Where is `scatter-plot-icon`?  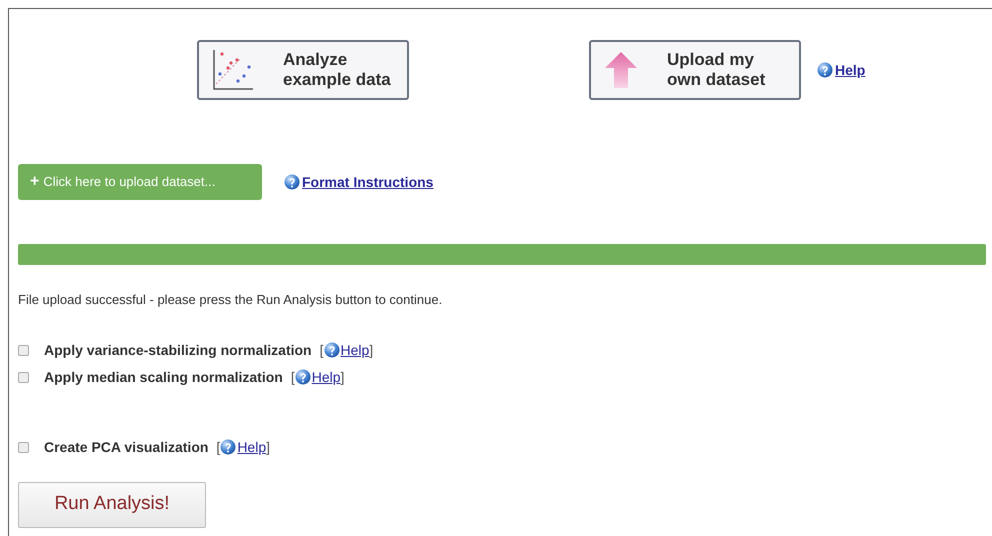 scatter-plot-icon is located at coordinates (233, 70).